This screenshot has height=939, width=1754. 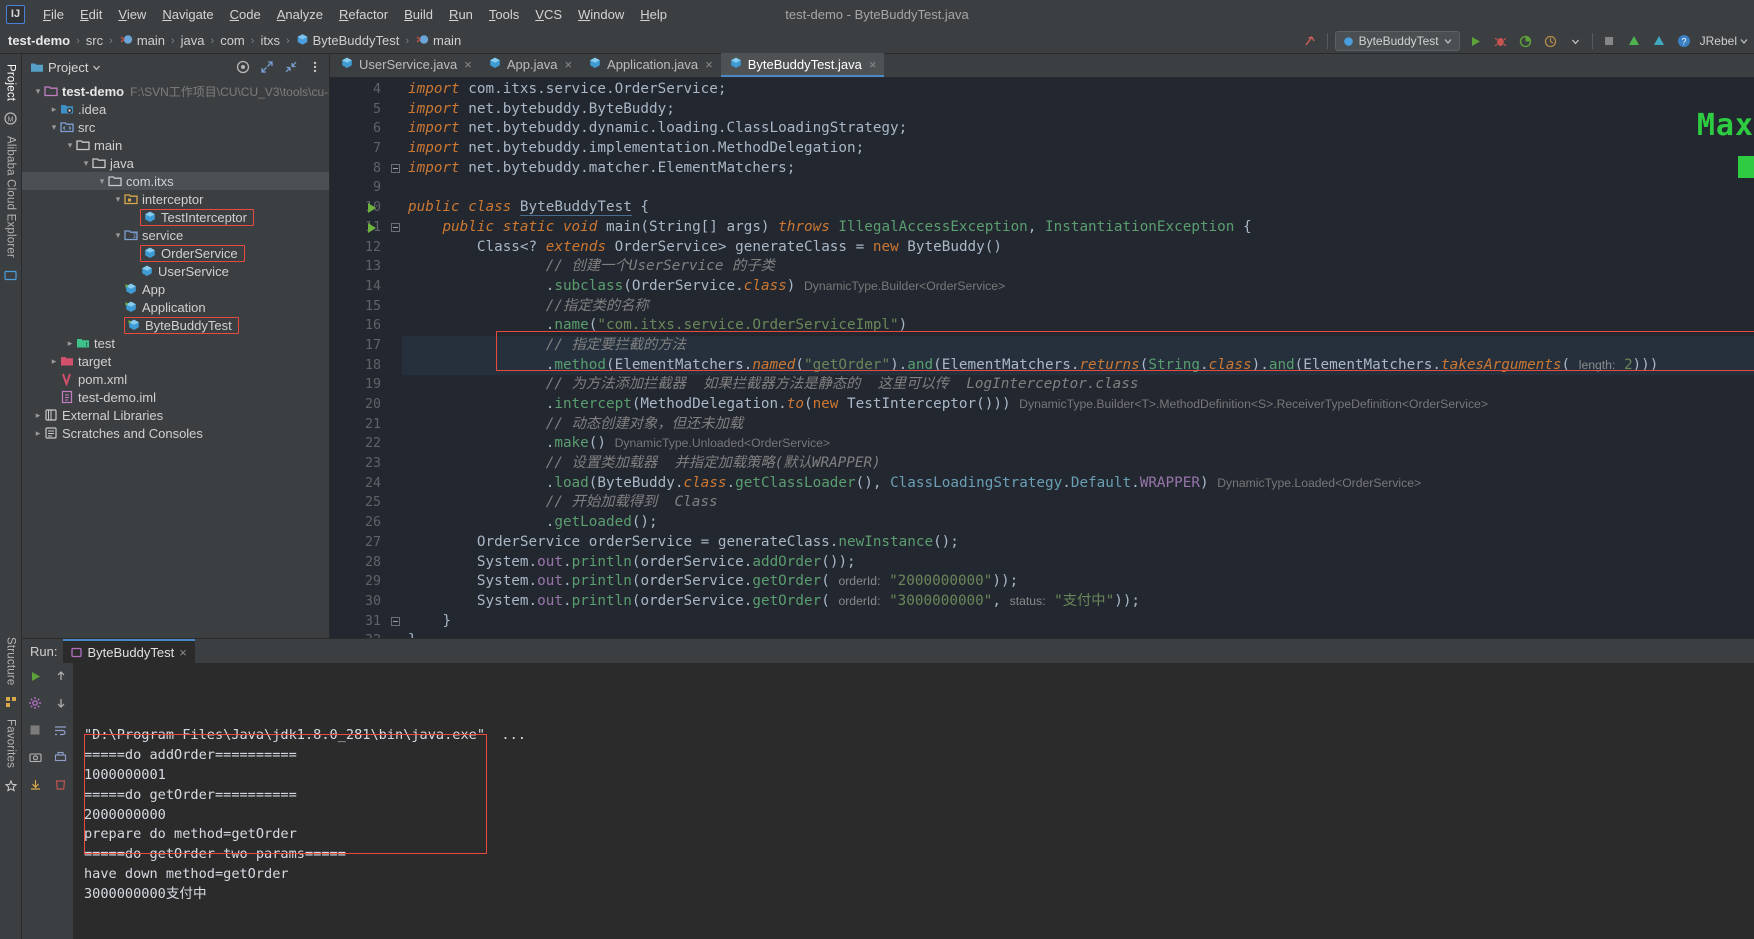 What do you see at coordinates (1526, 41) in the screenshot?
I see `run-with-coverage-button` at bounding box center [1526, 41].